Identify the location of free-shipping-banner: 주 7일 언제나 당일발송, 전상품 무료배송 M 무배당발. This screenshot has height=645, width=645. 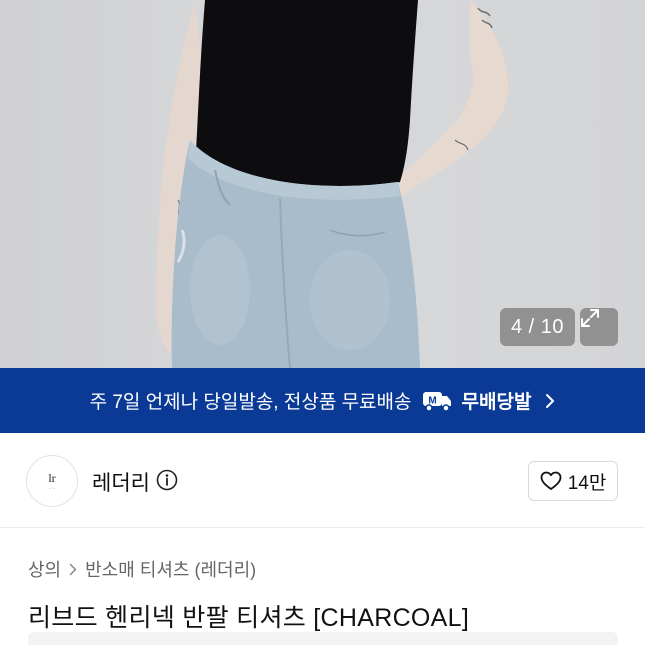
(322, 400).